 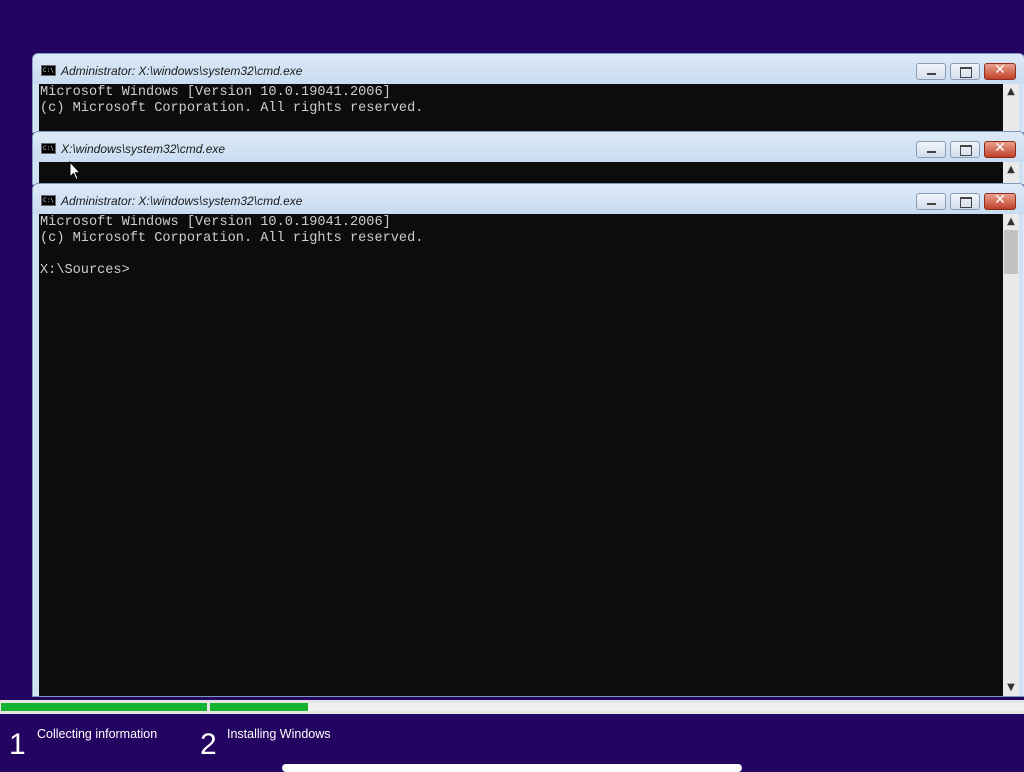 I want to click on command-prompt: X:\Sources>, so click(x=521, y=271).